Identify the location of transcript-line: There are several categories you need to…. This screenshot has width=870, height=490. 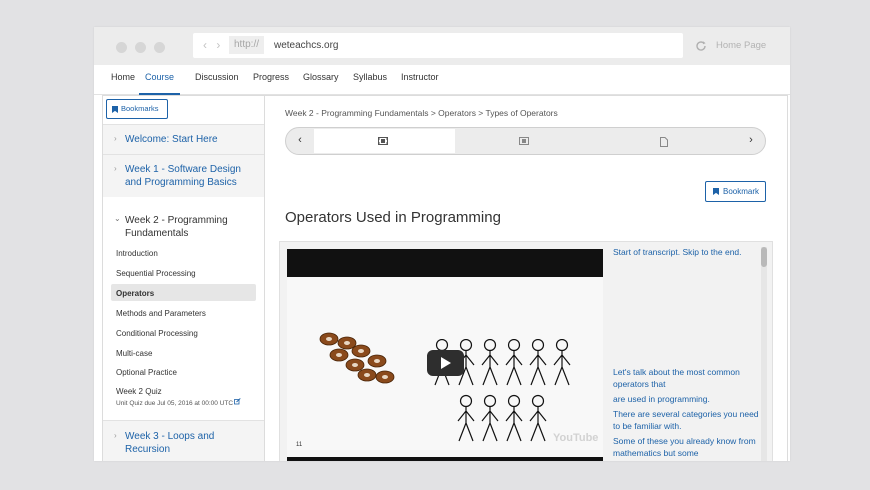
(686, 420).